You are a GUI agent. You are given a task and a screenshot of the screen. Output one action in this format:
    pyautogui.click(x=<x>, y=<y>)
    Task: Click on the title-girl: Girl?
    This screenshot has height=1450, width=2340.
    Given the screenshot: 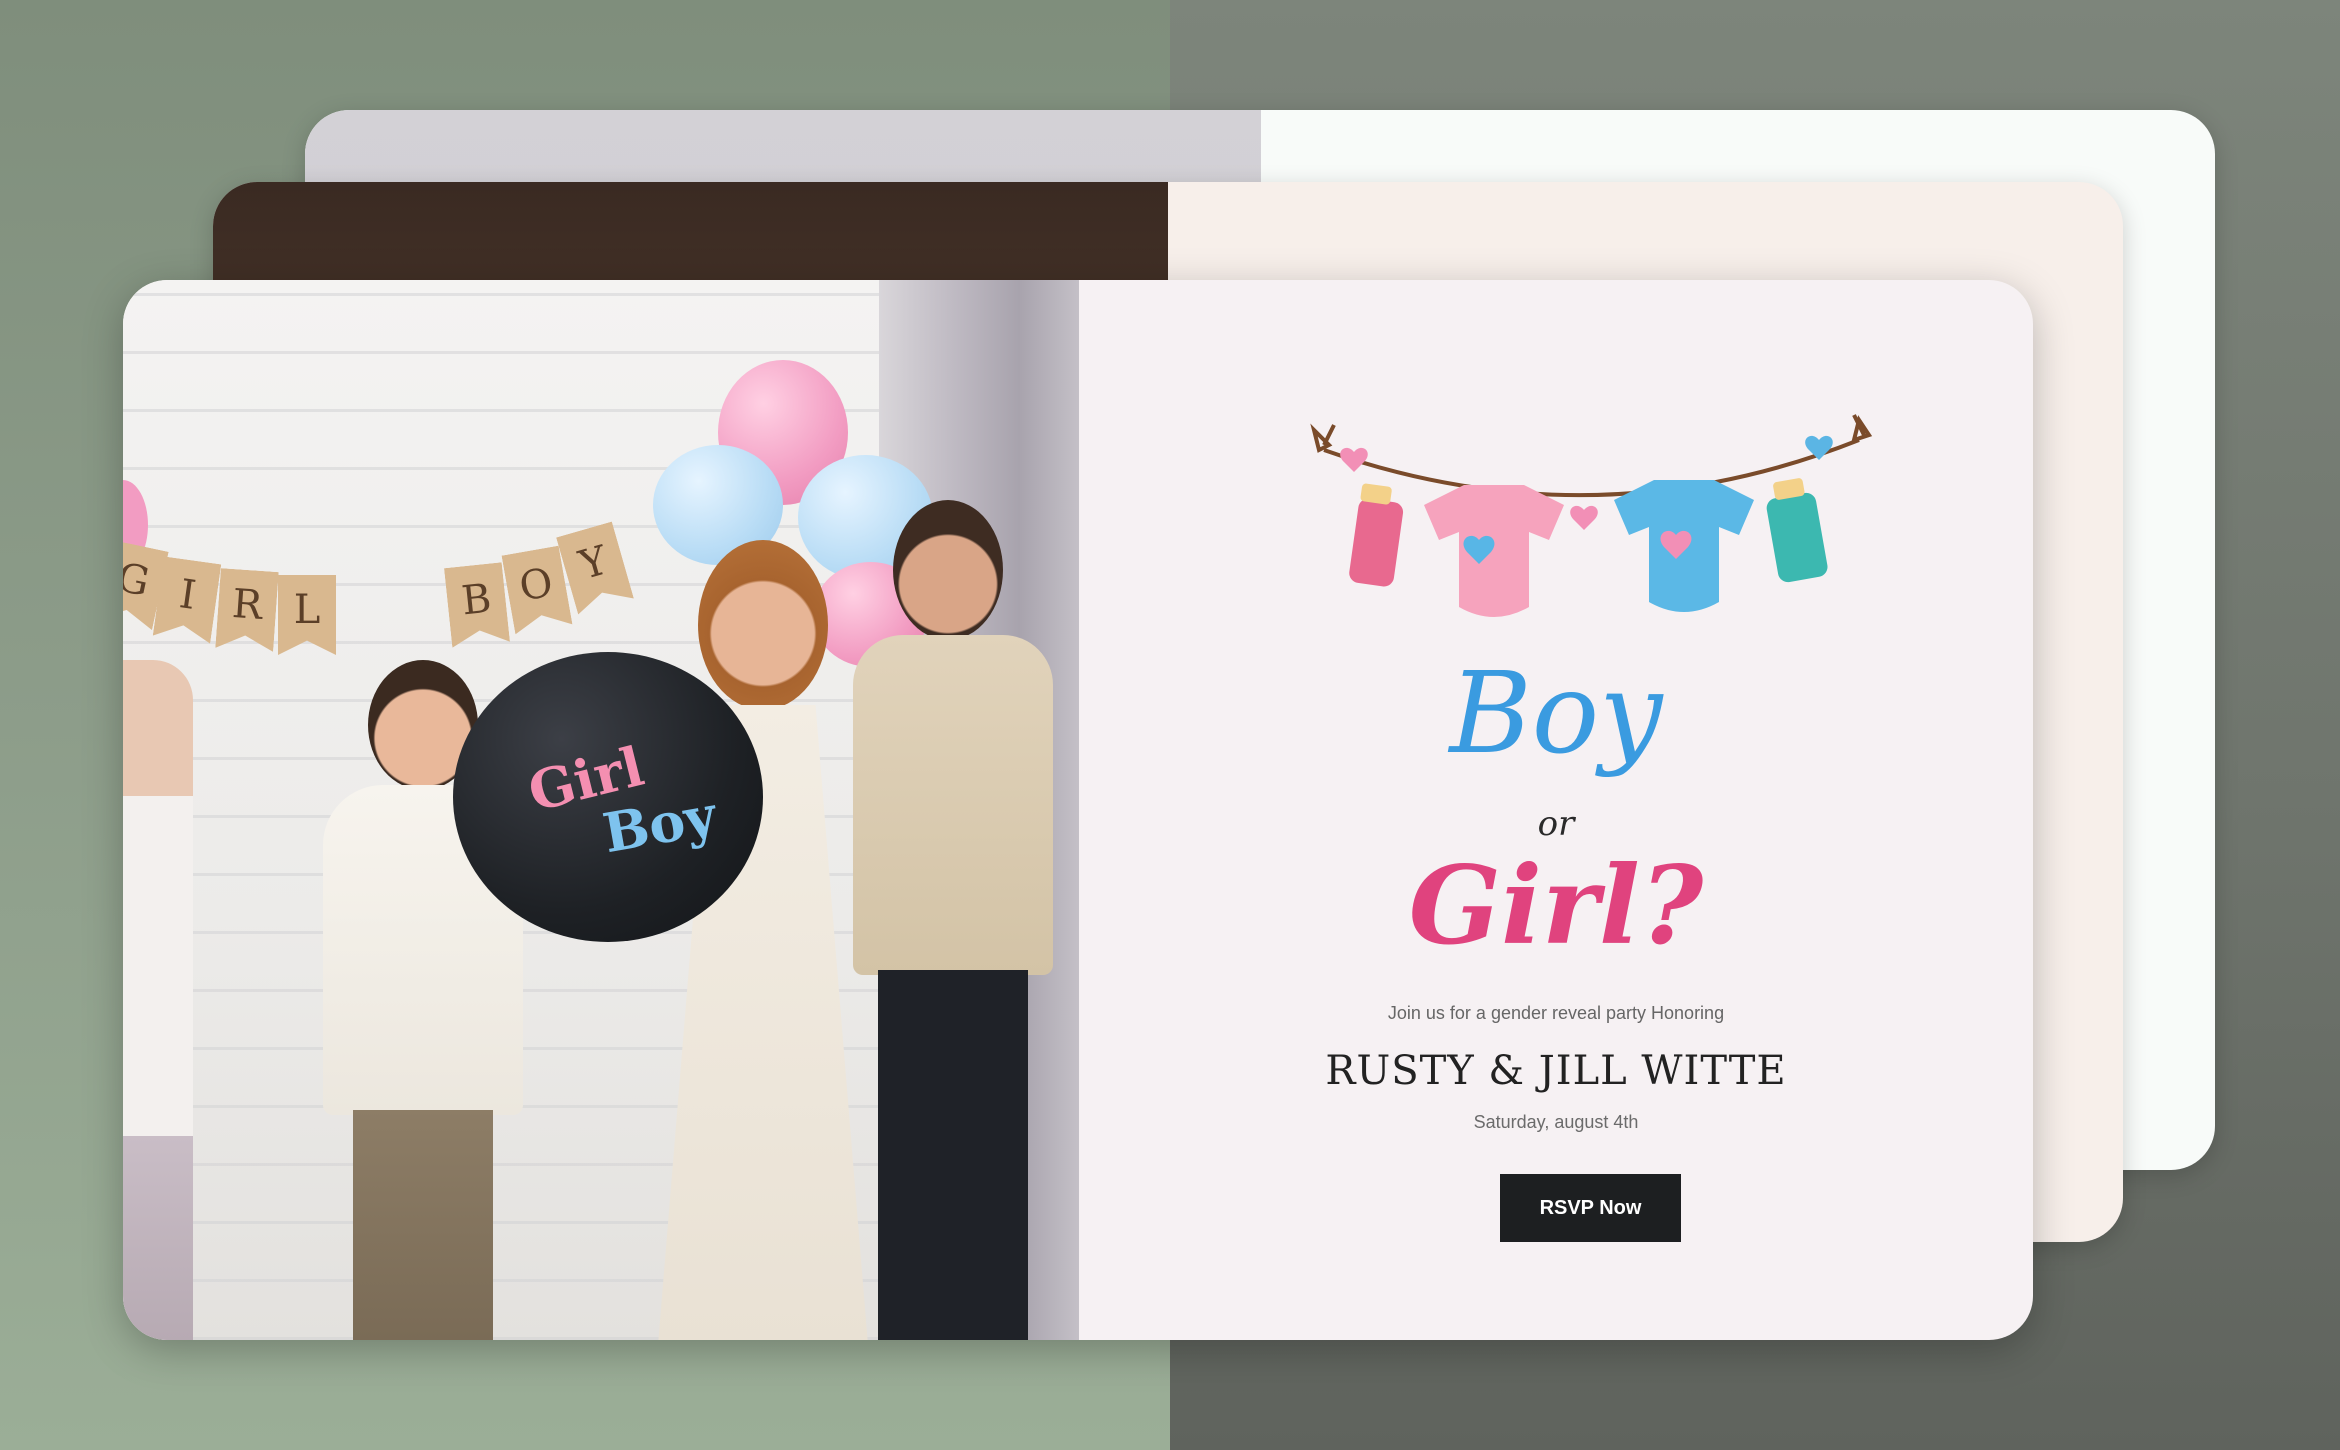 What is the action you would take?
    pyautogui.click(x=1556, y=906)
    